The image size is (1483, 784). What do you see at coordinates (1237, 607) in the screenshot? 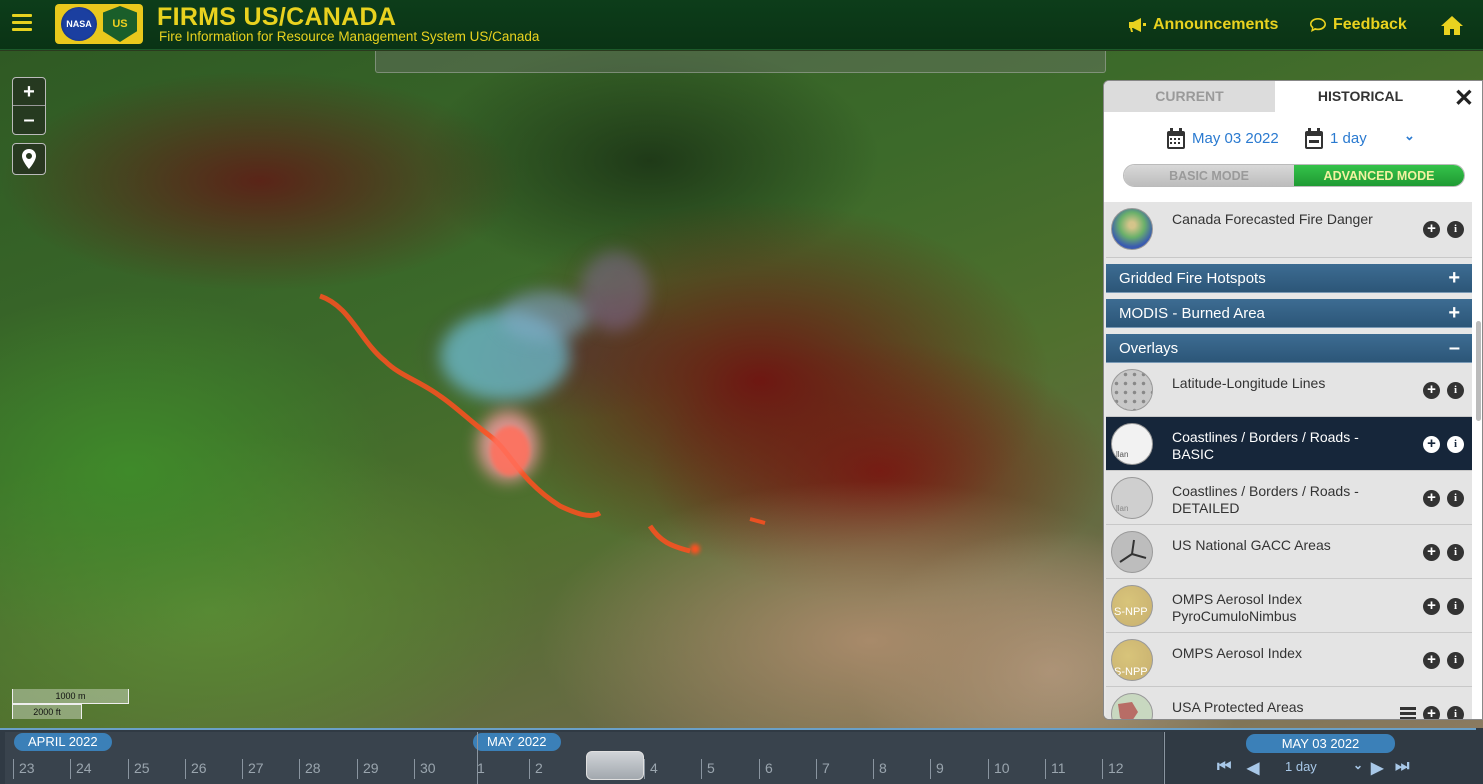
I see `layer-name: OMPS Aerosol Index PyroCumuloNimbus` at bounding box center [1237, 607].